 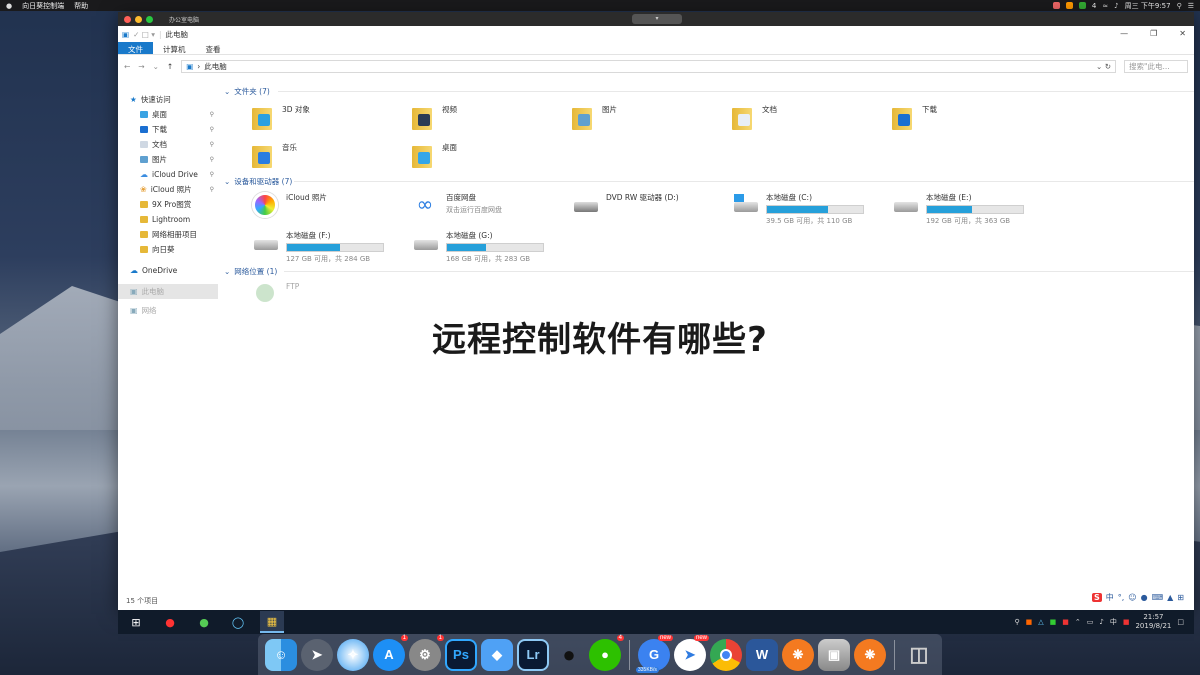 What do you see at coordinates (127, 19) in the screenshot?
I see `close-button` at bounding box center [127, 19].